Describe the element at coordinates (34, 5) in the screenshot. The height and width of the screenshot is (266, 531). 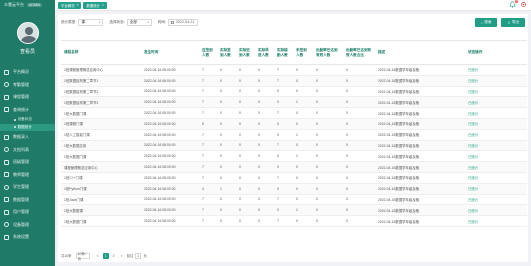
I see `role-switch: ADMIN` at that location.